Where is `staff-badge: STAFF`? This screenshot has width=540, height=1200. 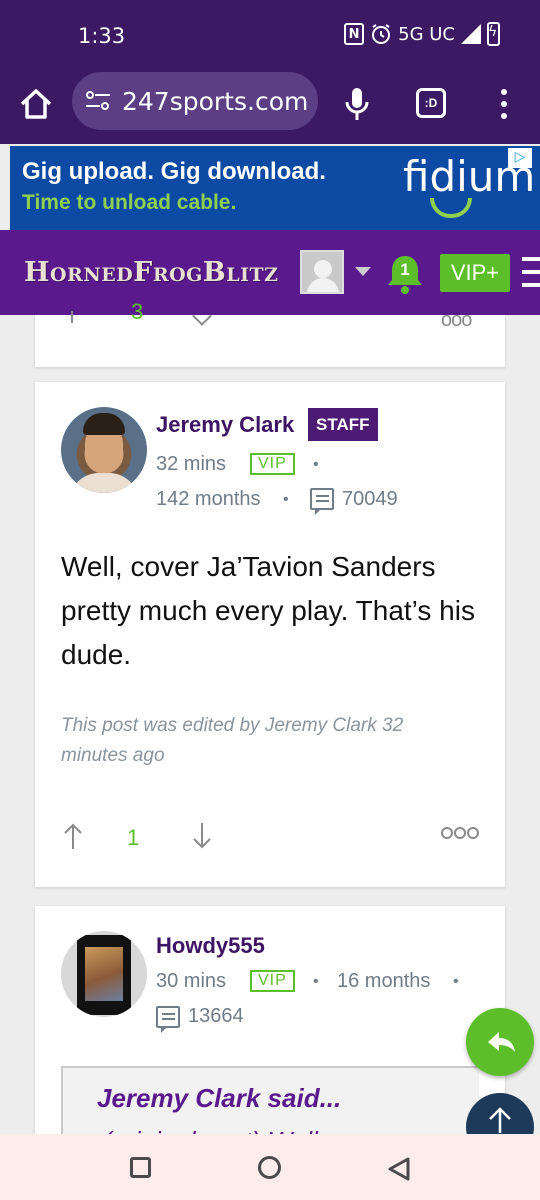
staff-badge: STAFF is located at coordinates (343, 424).